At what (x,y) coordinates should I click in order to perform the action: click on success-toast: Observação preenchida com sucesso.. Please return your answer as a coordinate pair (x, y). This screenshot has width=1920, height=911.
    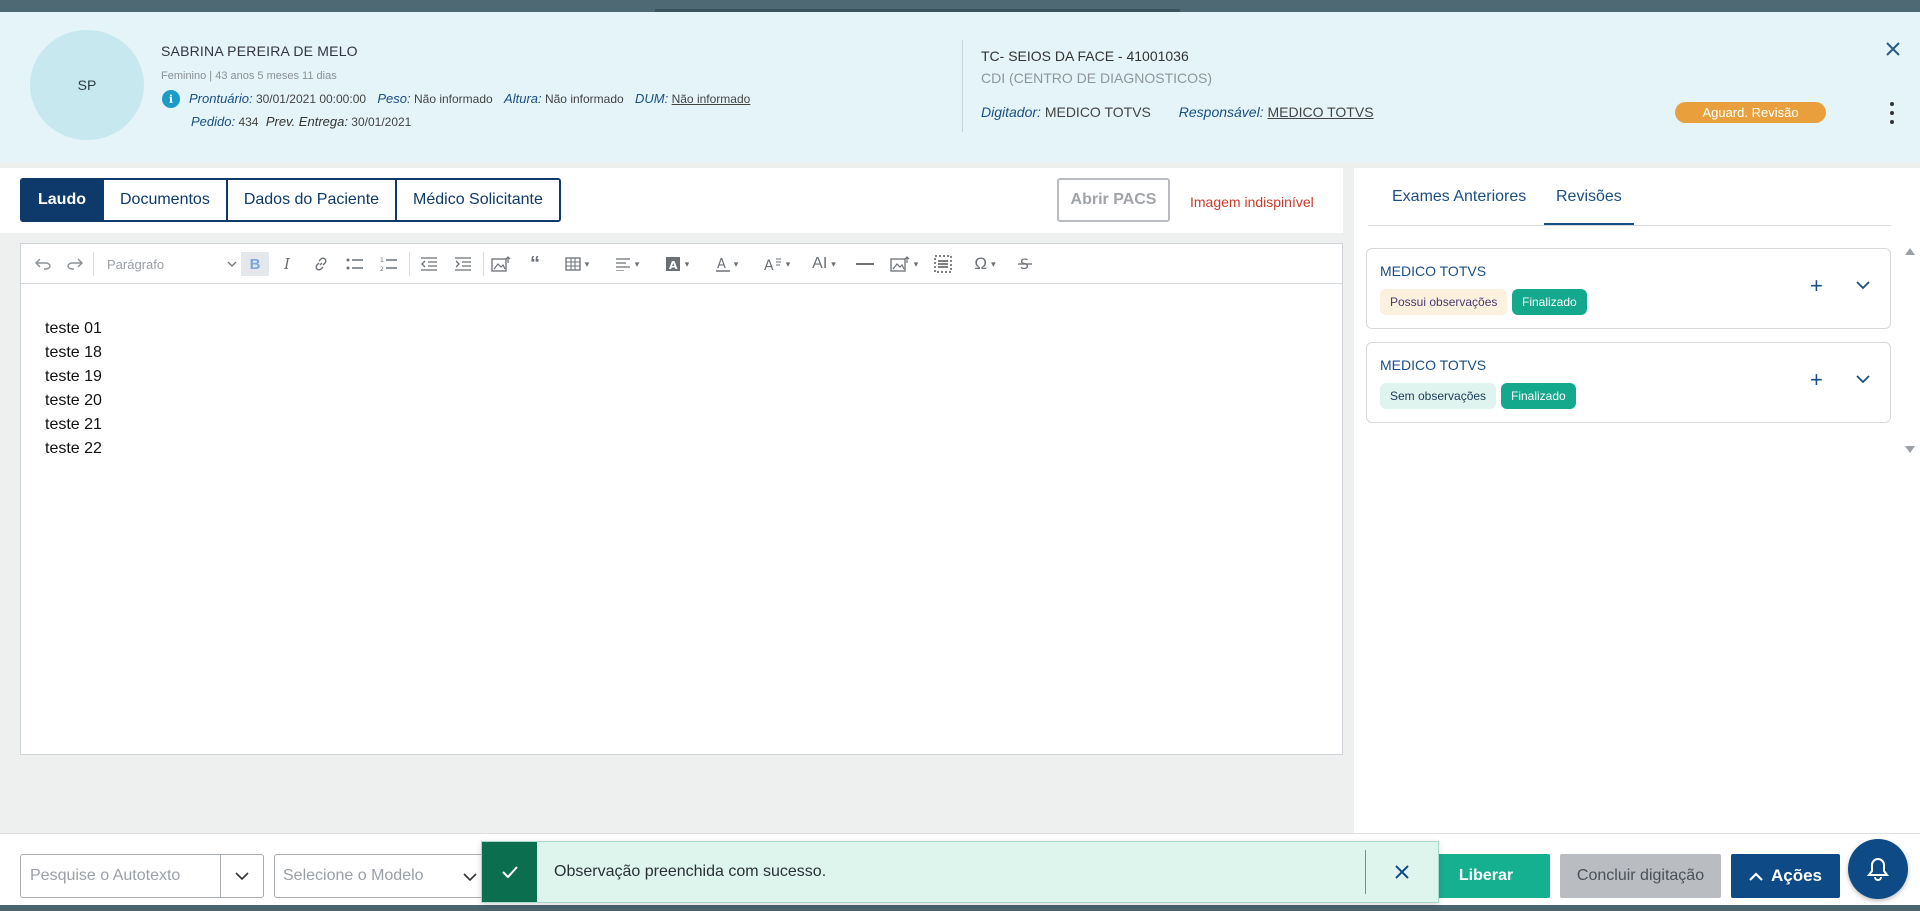
    Looking at the image, I should click on (960, 872).